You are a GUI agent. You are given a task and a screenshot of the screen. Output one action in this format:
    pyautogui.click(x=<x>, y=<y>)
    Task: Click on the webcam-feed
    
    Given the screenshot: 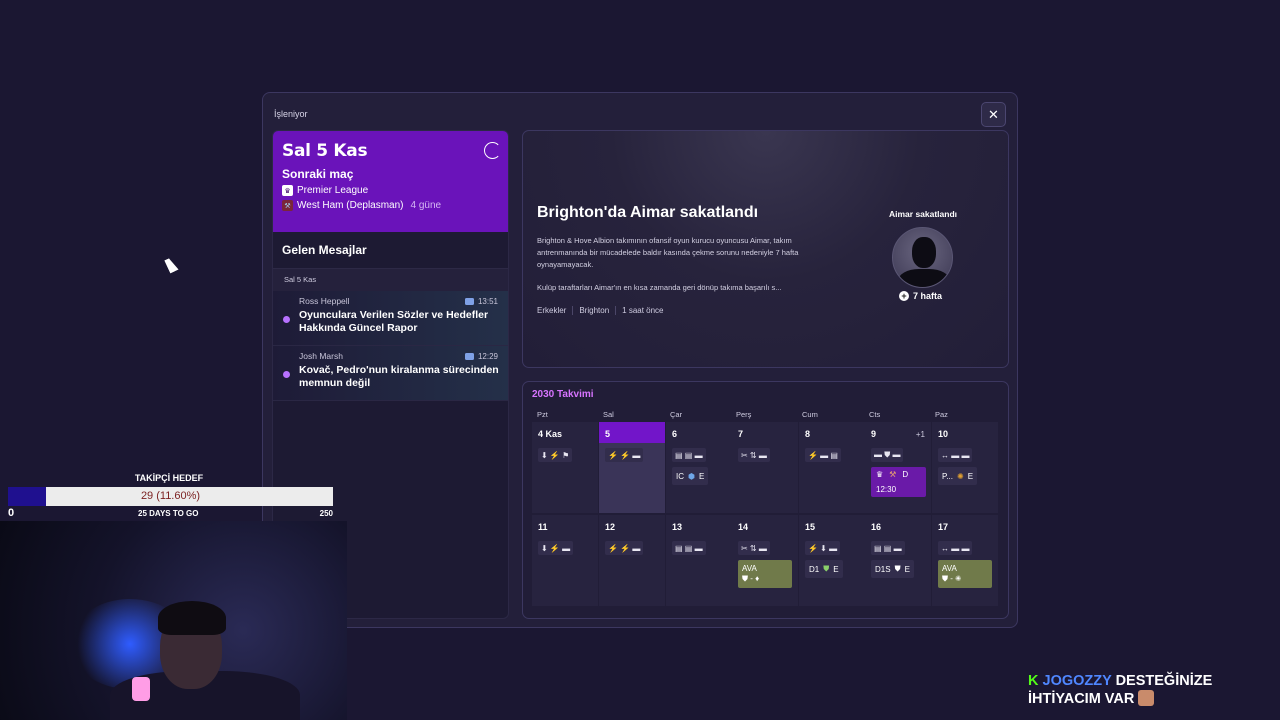 What is the action you would take?
    pyautogui.click(x=173, y=620)
    